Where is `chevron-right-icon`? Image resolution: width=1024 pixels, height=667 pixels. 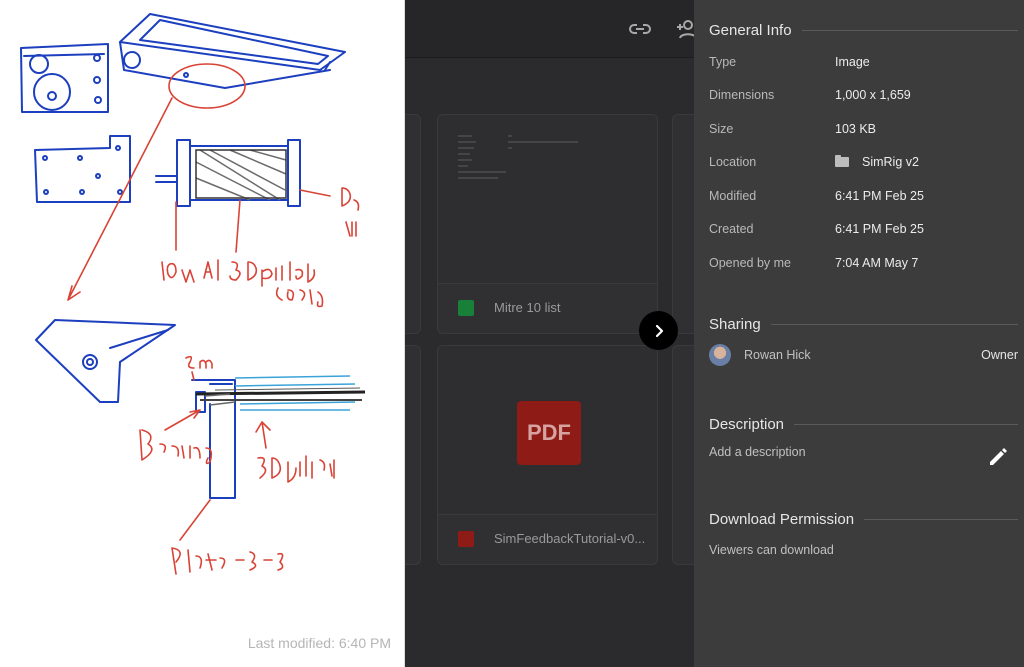
chevron-right-icon is located at coordinates (659, 330).